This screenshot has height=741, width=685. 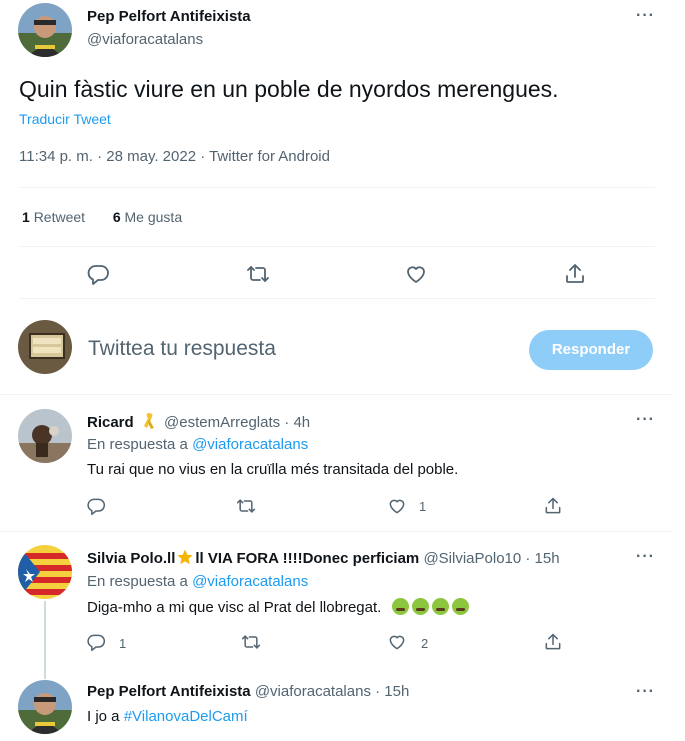 I want to click on translate-tweet-link: Traducir Tweet, so click(x=65, y=119).